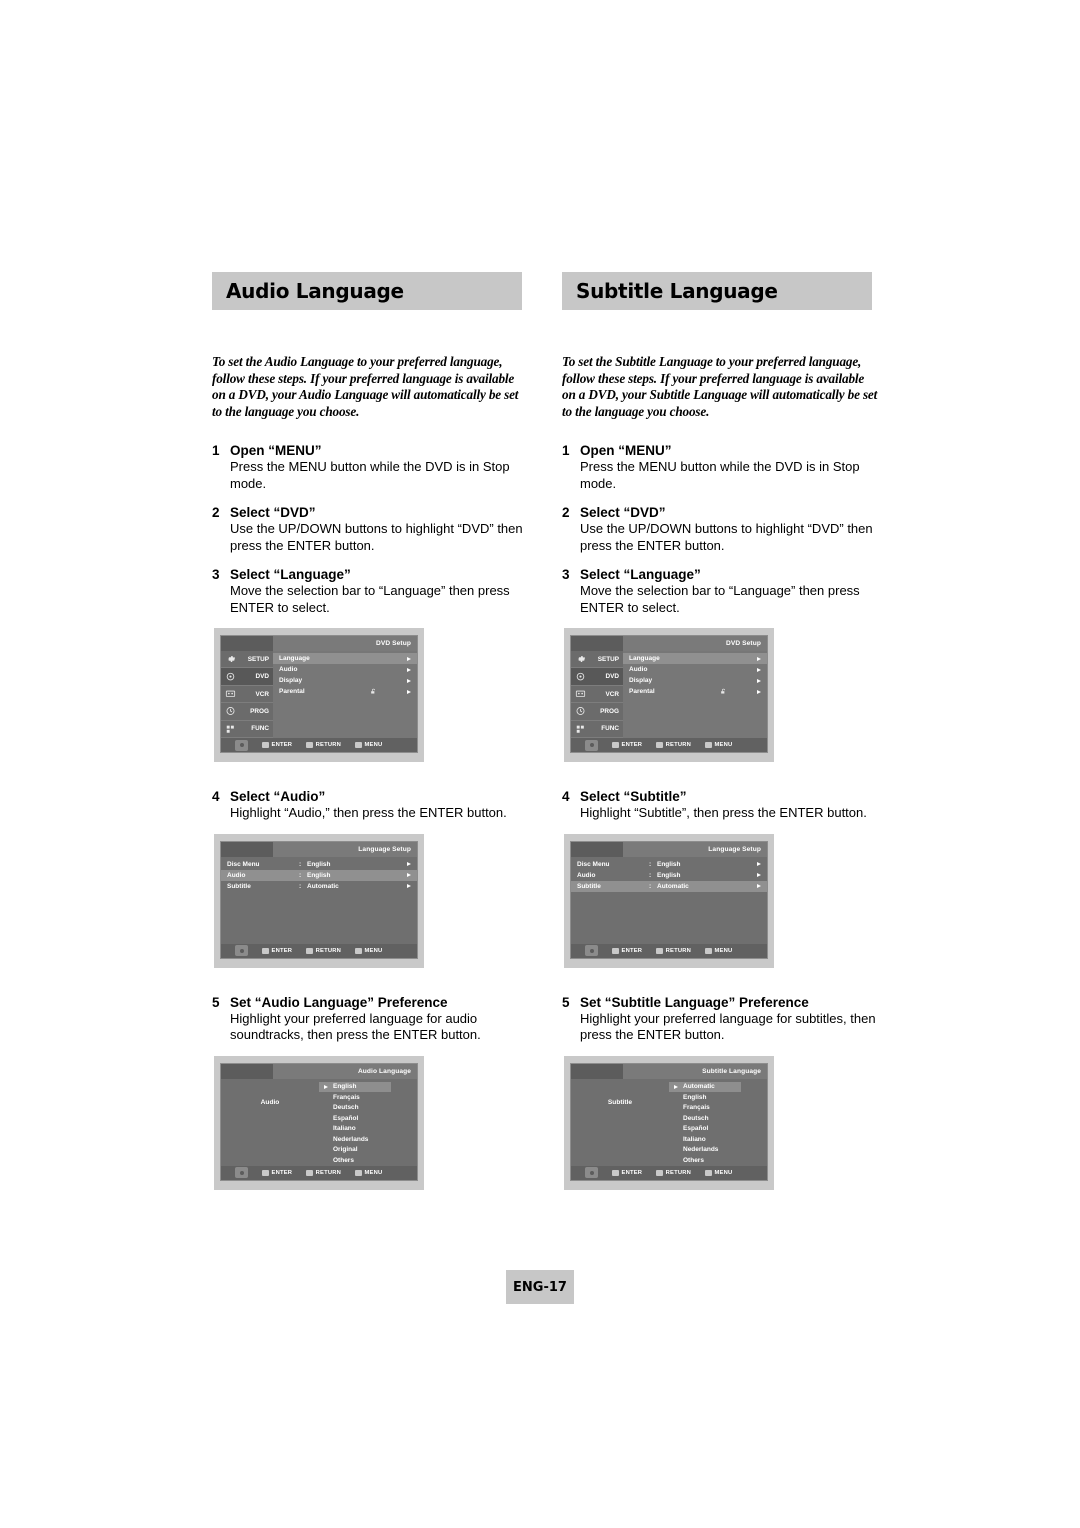  Describe the element at coordinates (694, 1002) in the screenshot. I see `step-title: Set “Subtitle Language” Preference` at that location.